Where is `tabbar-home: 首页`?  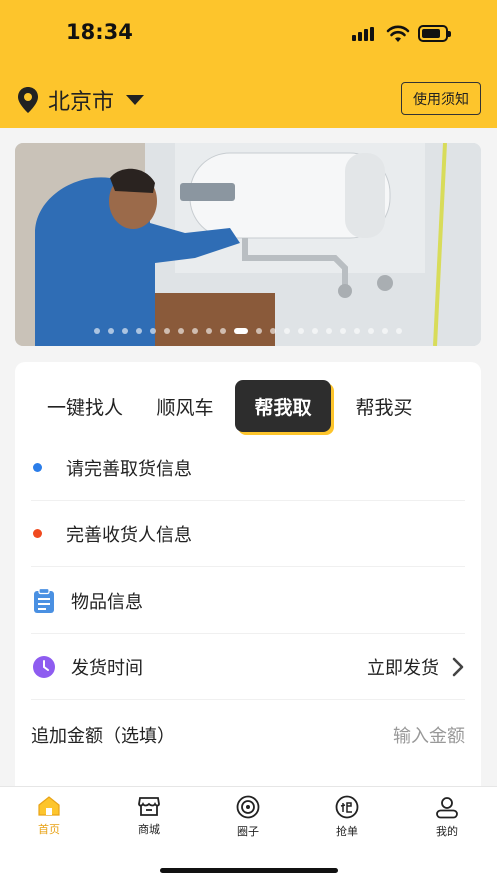
tabbar-home: 首页 is located at coordinates (49, 816).